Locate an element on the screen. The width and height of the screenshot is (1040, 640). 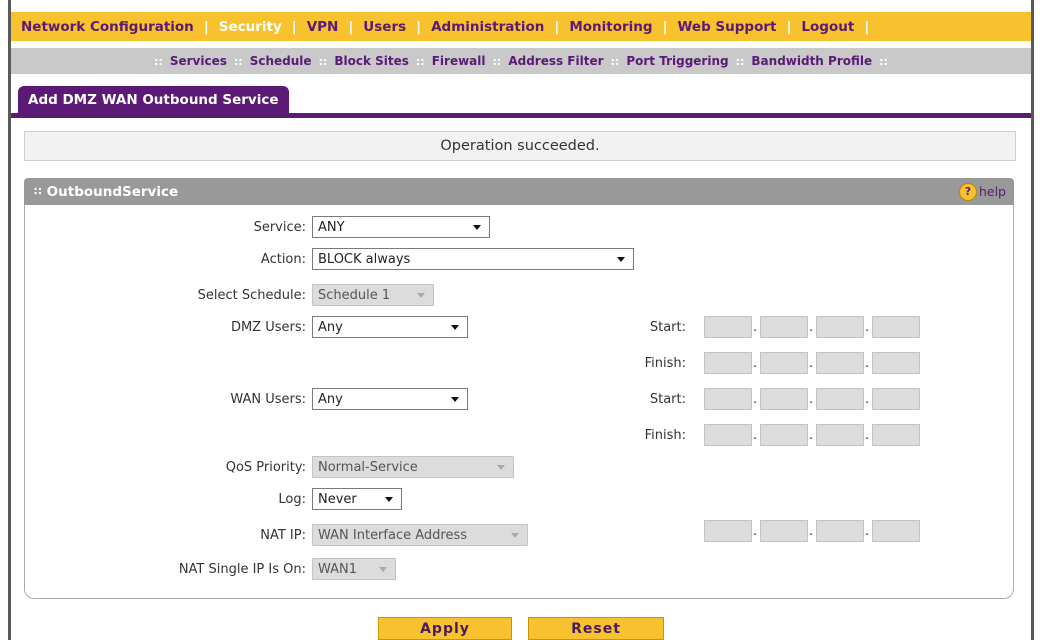
schedule-select: Schedule 1 is located at coordinates (373, 295).